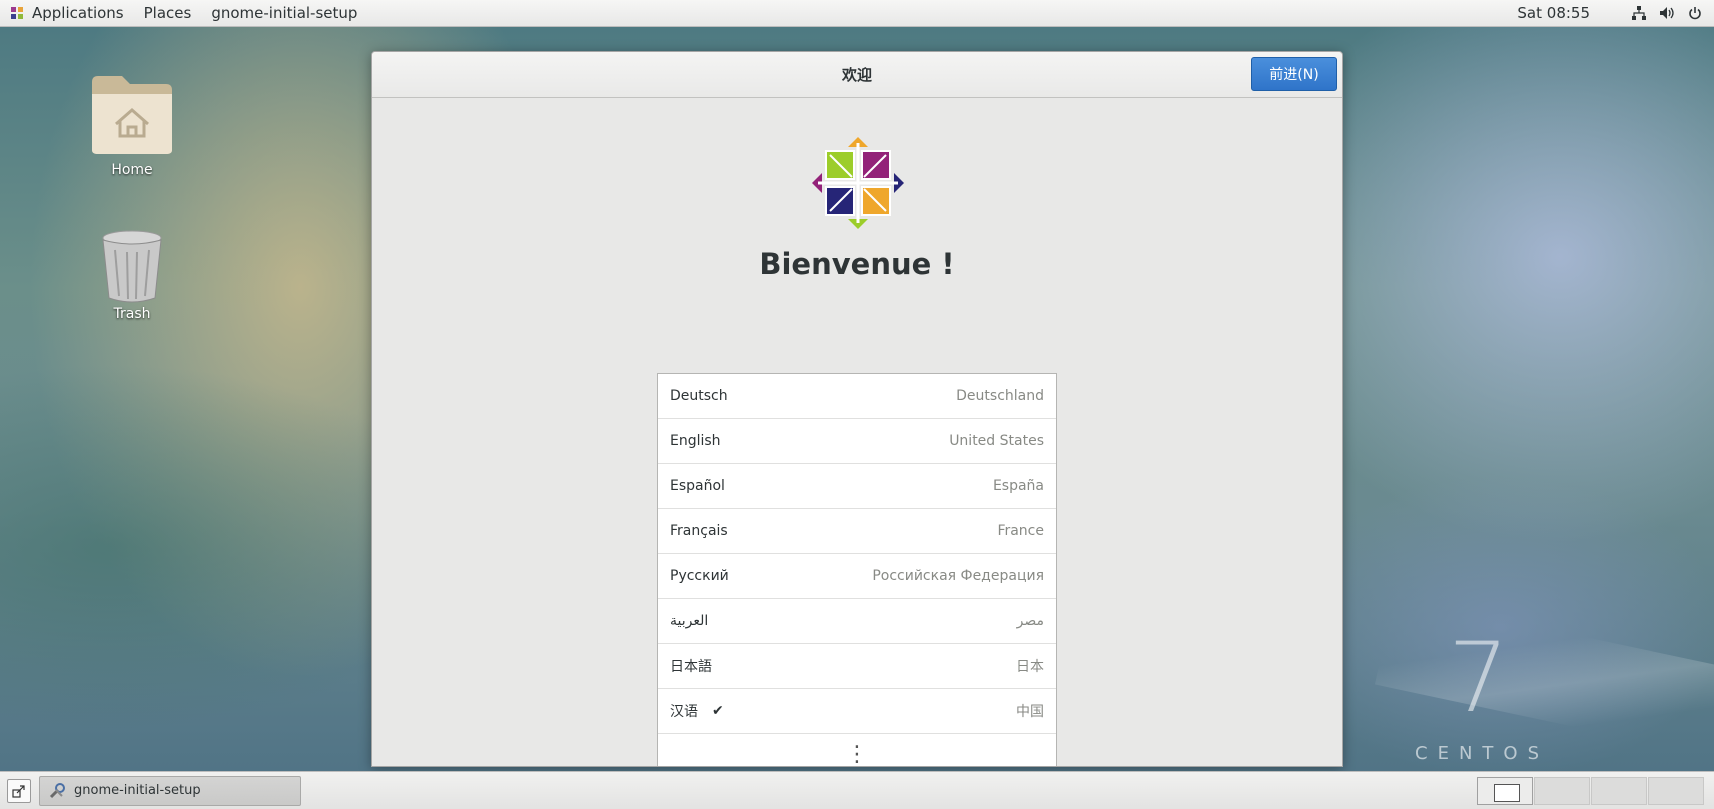 The height and width of the screenshot is (809, 1714). What do you see at coordinates (1018, 486) in the screenshot?
I see `language-country: España` at bounding box center [1018, 486].